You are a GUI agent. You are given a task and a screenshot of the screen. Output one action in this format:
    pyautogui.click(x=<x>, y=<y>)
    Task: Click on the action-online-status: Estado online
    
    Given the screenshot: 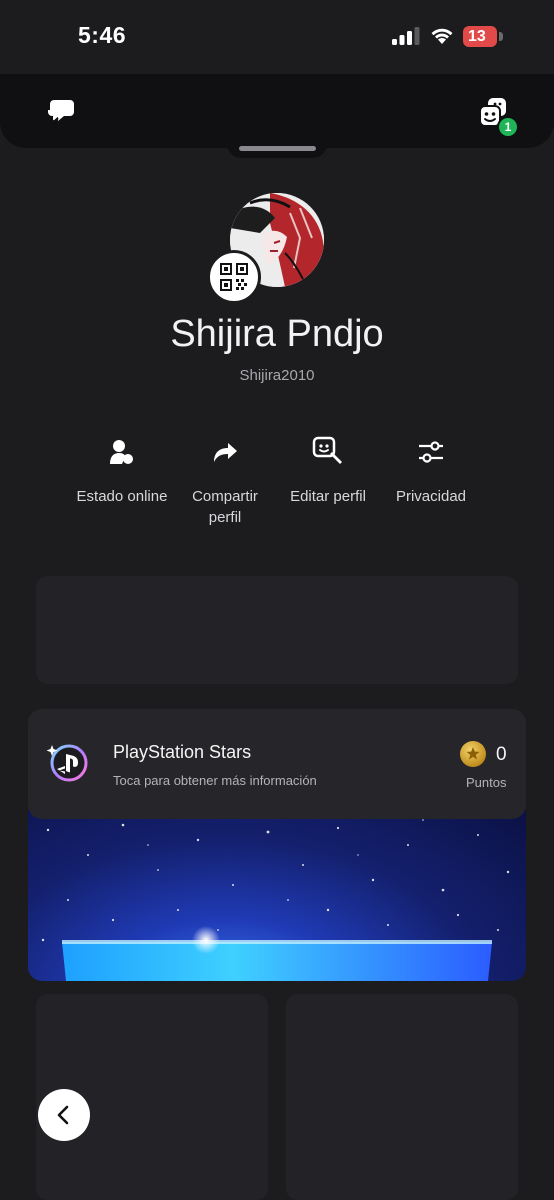 What is the action you would take?
    pyautogui.click(x=122, y=469)
    